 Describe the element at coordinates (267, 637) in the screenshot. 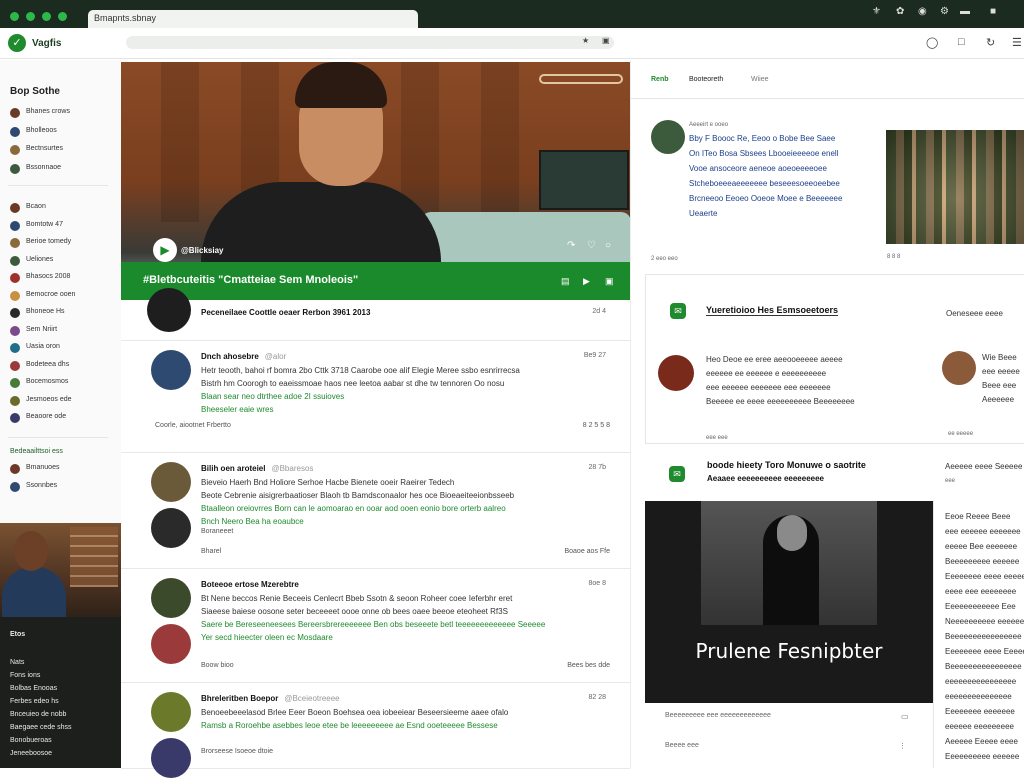

I see `post-link-text: Yer secd hieecter oleen ec Mosdaare` at that location.